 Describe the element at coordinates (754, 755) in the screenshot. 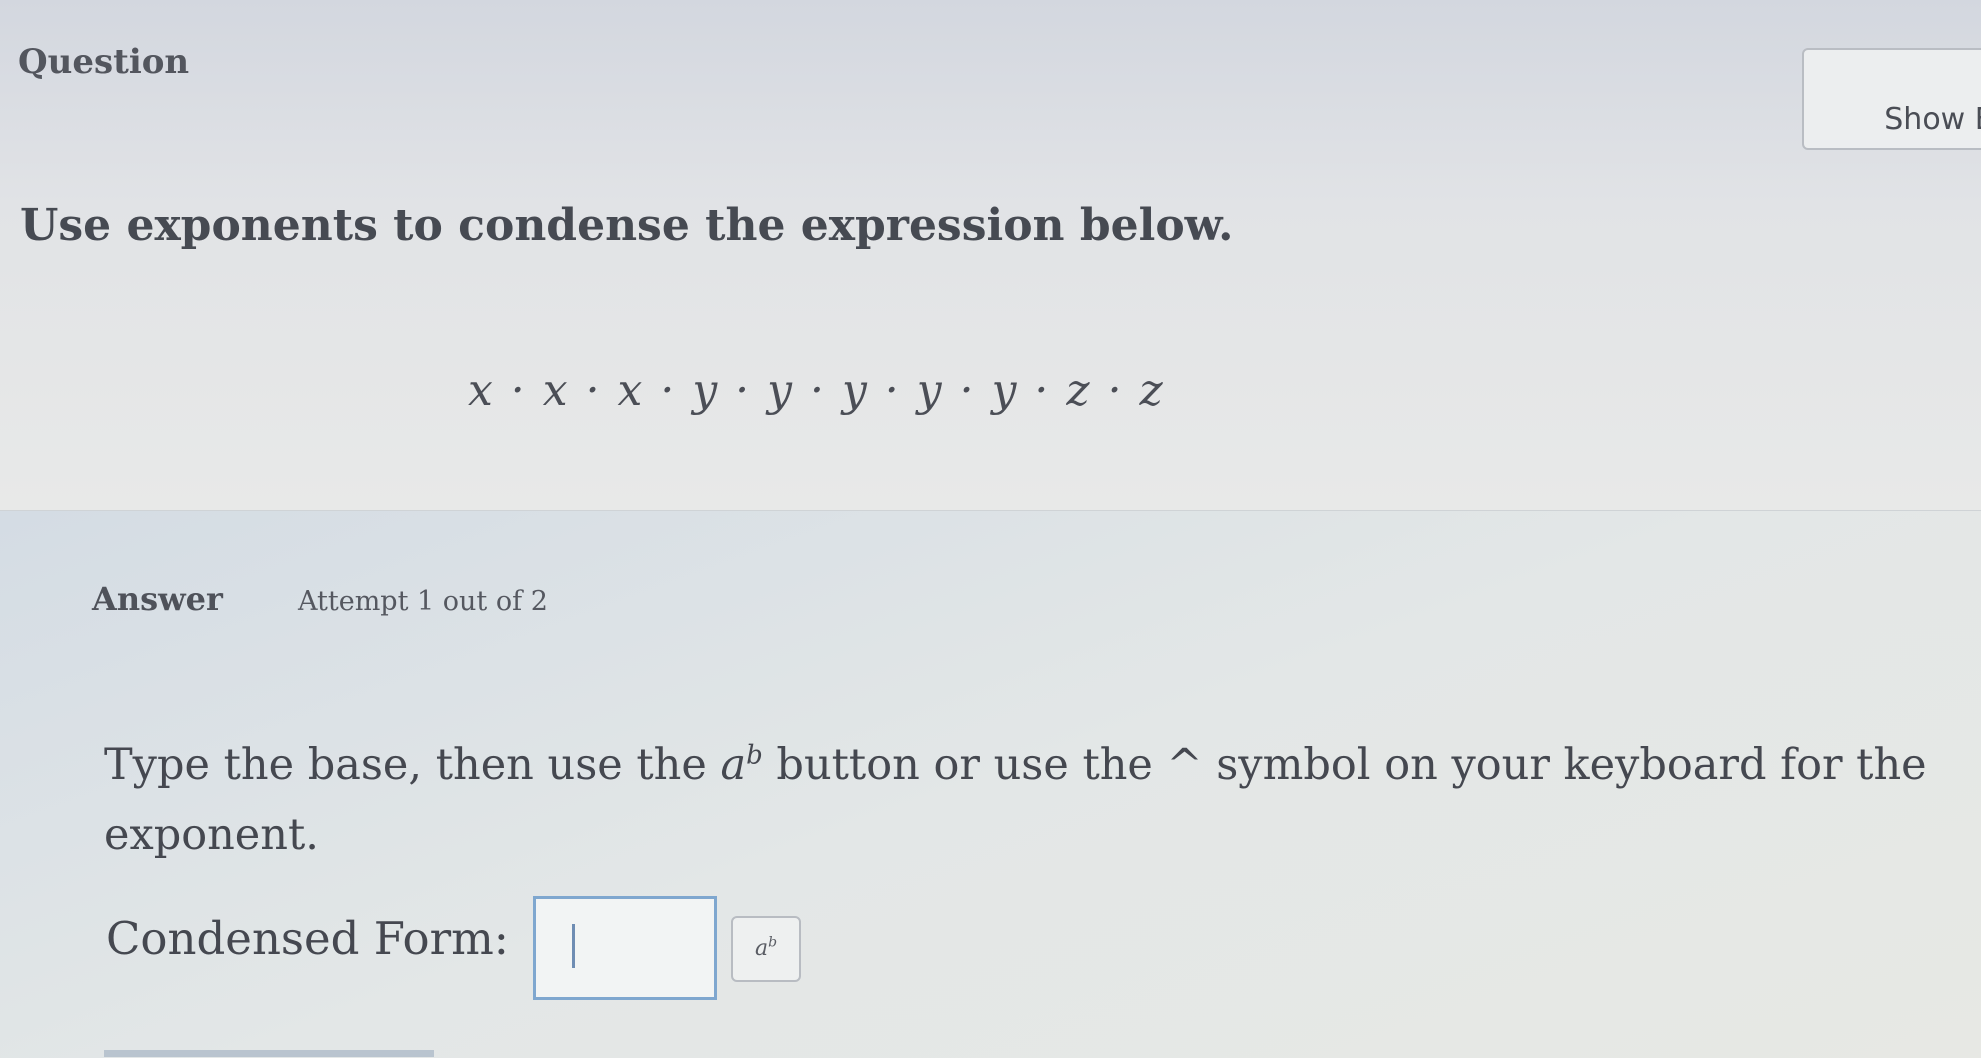

I see `instruction-exponent-sup: b` at that location.